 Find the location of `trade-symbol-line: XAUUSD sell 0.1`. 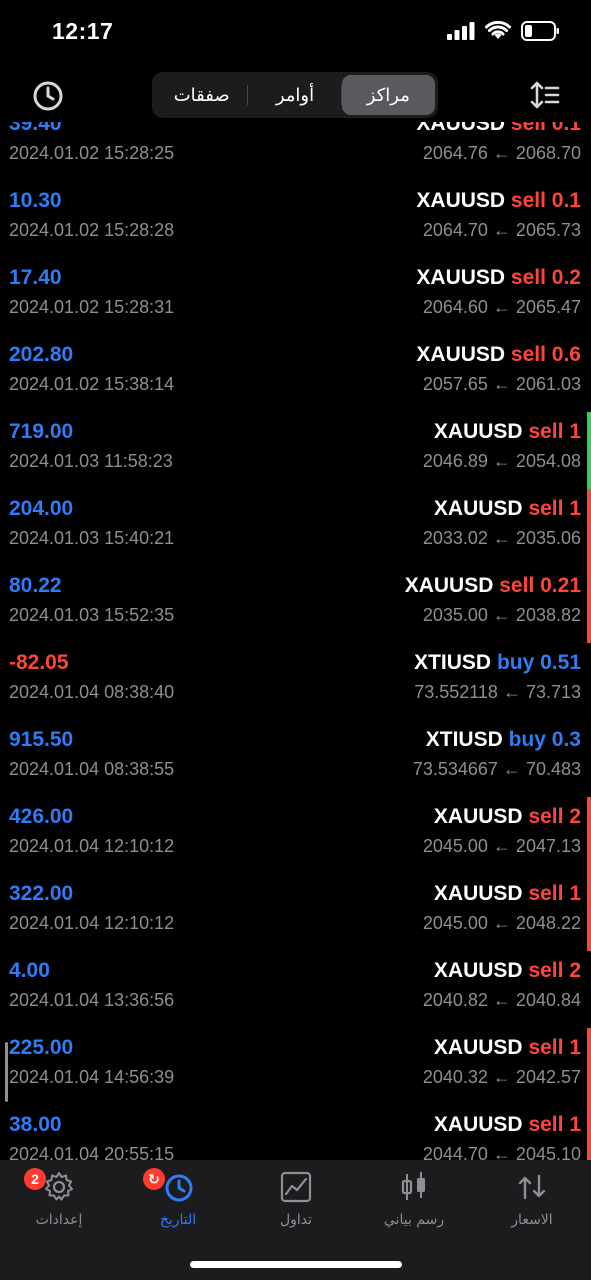

trade-symbol-line: XAUUSD sell 0.1 is located at coordinates (498, 201).